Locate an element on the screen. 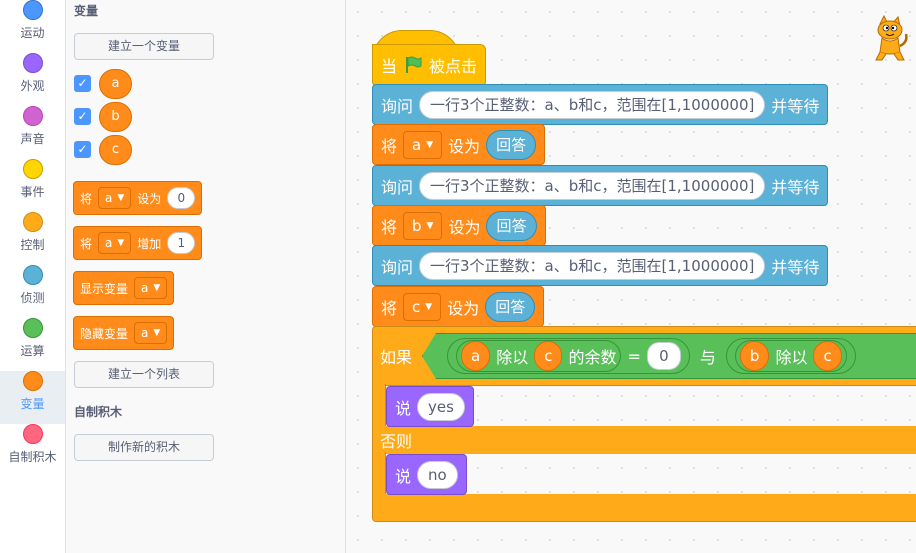 This screenshot has width=916, height=553. show-variable-block: 显示变量 a ▼ is located at coordinates (124, 288).